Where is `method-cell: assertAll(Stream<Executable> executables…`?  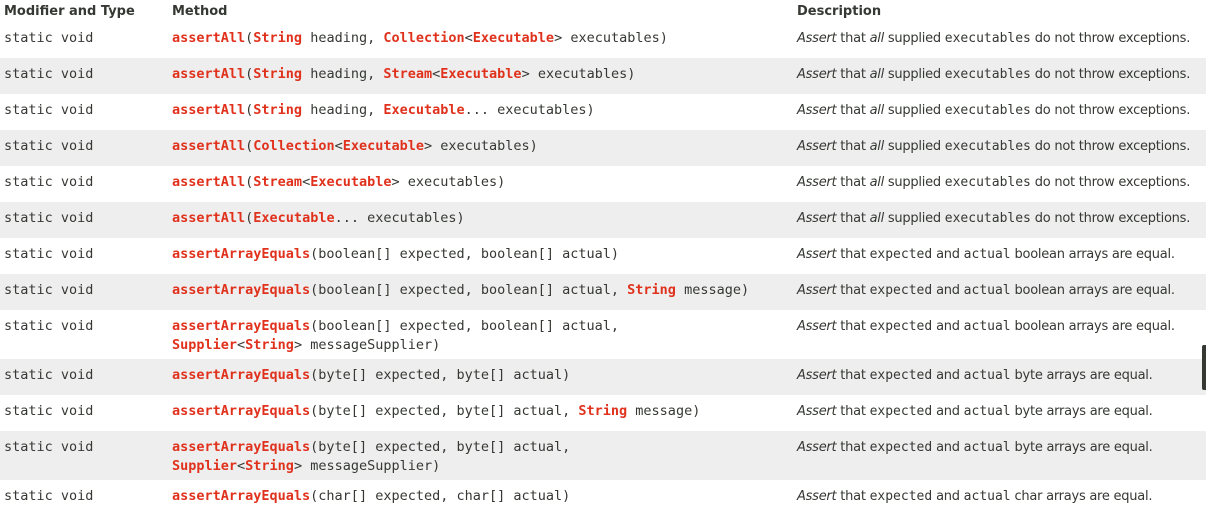 method-cell: assertAll(Stream<Executable> executables… is located at coordinates (480, 184).